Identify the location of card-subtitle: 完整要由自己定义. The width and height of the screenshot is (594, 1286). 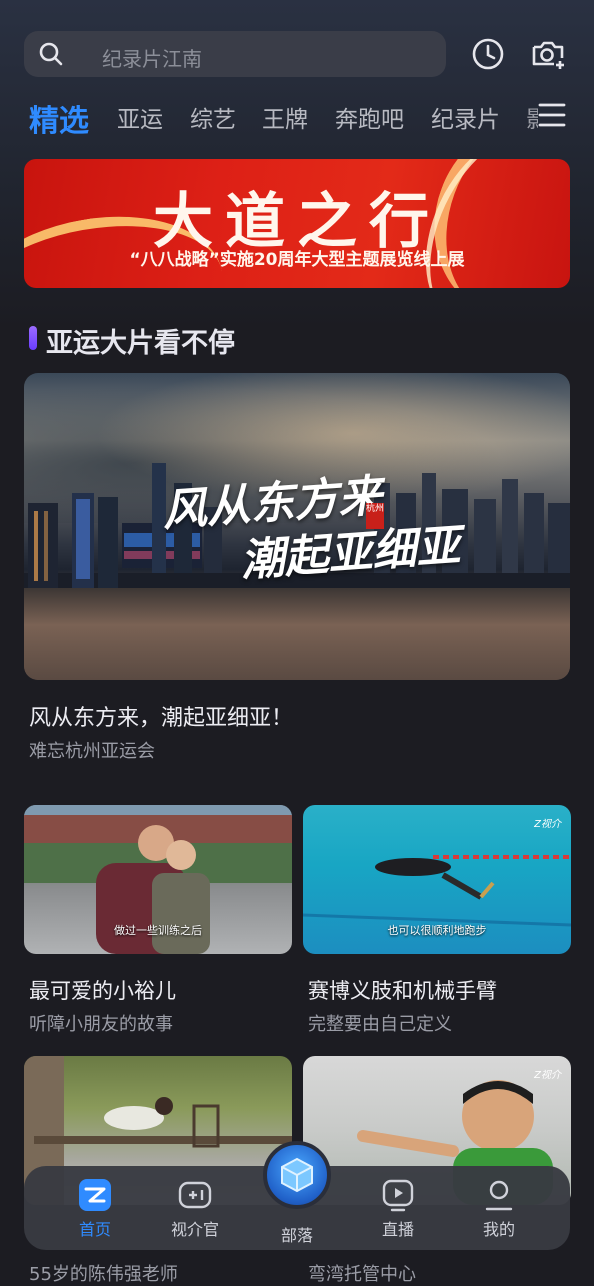
(380, 1024).